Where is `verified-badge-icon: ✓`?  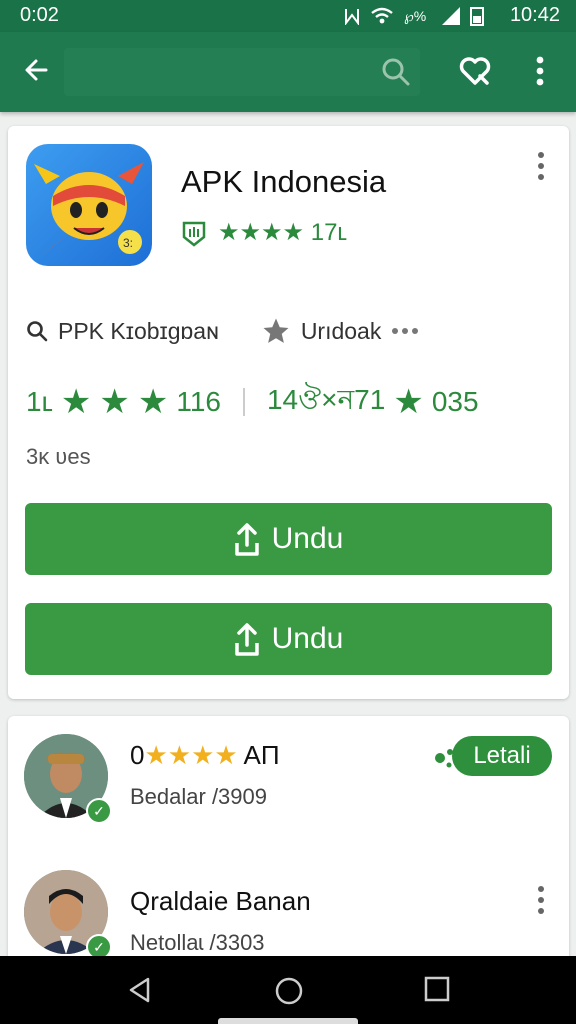 verified-badge-icon: ✓ is located at coordinates (99, 811).